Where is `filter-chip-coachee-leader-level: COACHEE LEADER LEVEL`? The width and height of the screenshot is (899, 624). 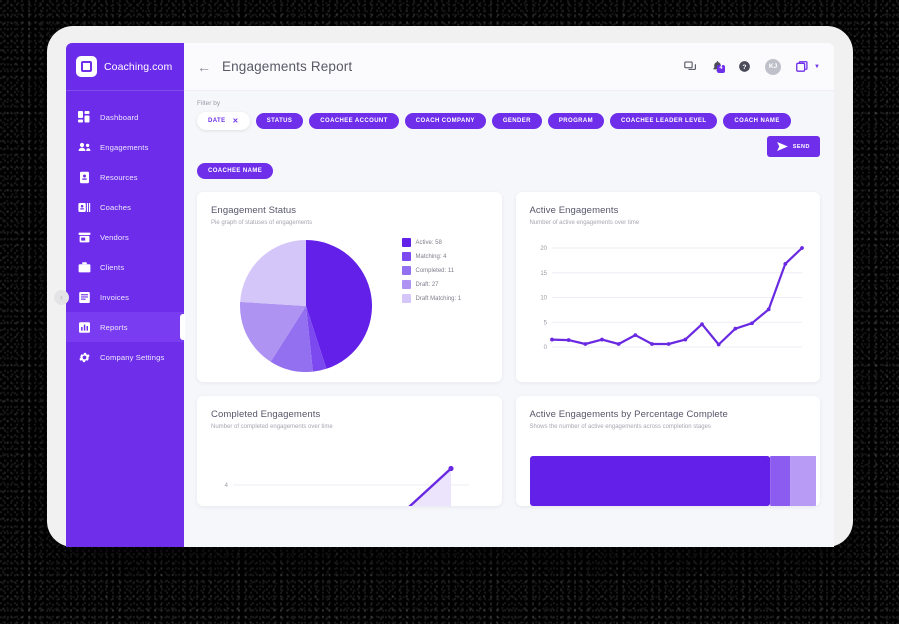
filter-chip-coachee-leader-level: COACHEE LEADER LEVEL is located at coordinates (664, 121).